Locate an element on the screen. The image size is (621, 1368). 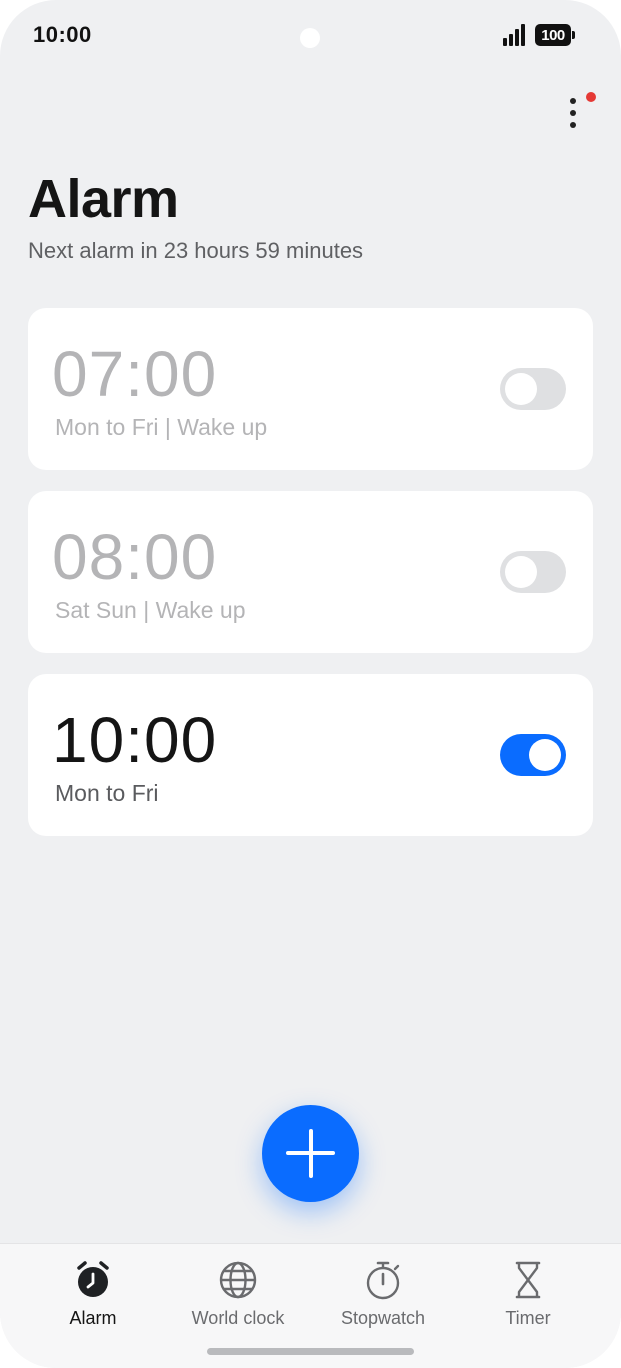
notification-dot is located at coordinates (591, 97).